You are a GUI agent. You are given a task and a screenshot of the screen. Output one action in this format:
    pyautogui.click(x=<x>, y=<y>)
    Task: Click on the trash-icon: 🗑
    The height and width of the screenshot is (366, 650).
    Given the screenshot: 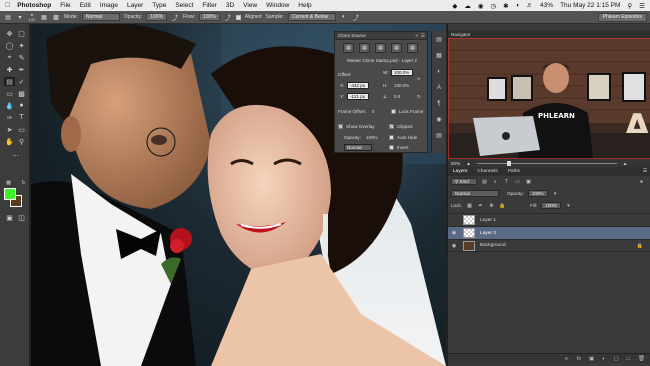 What is the action you would take?
    pyautogui.click(x=641, y=359)
    